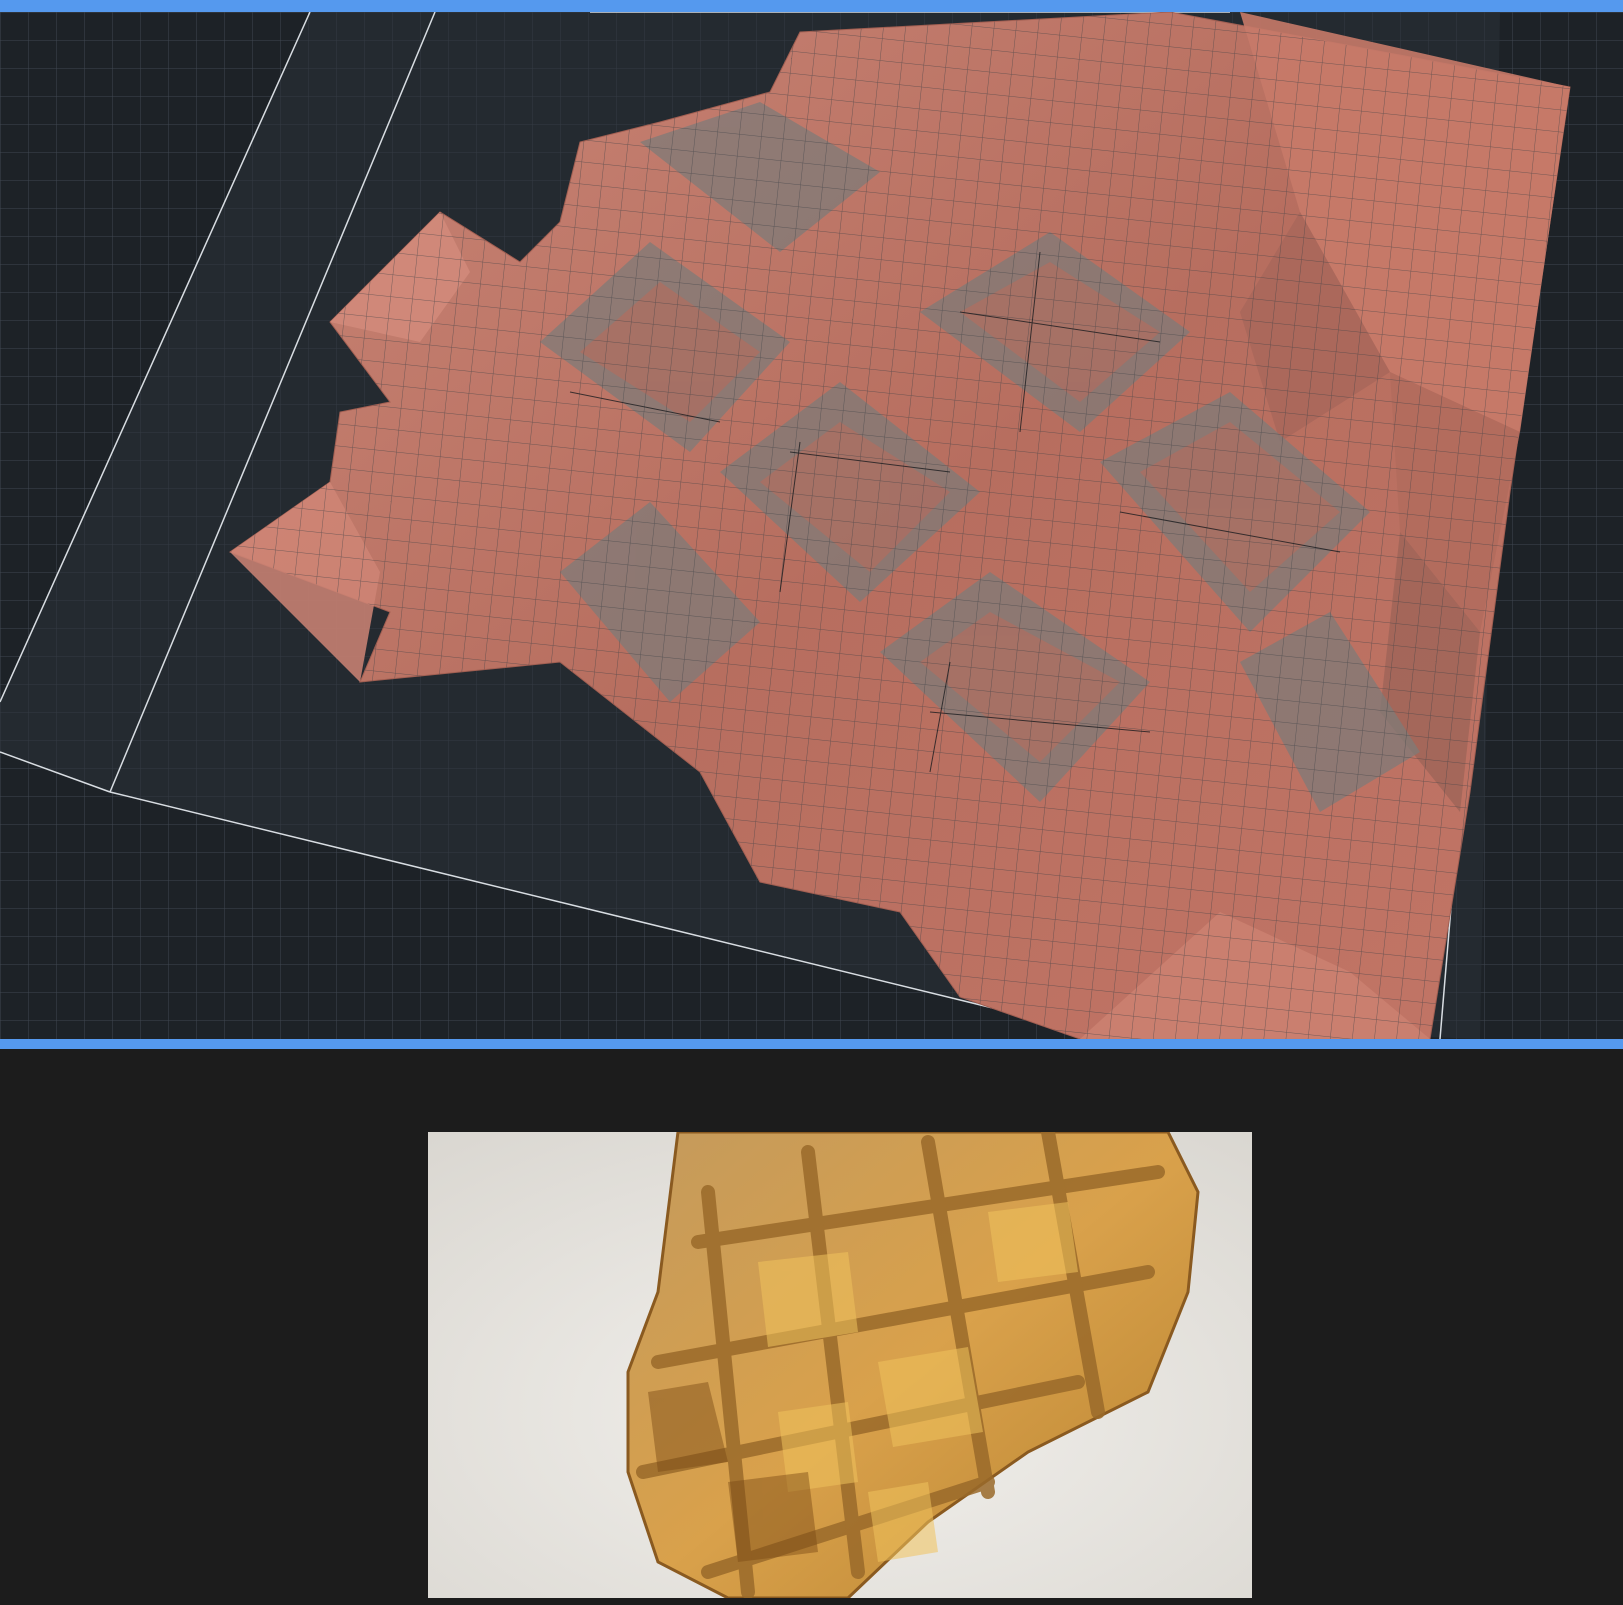  I want to click on waffle-photo-icon, so click(840, 1365).